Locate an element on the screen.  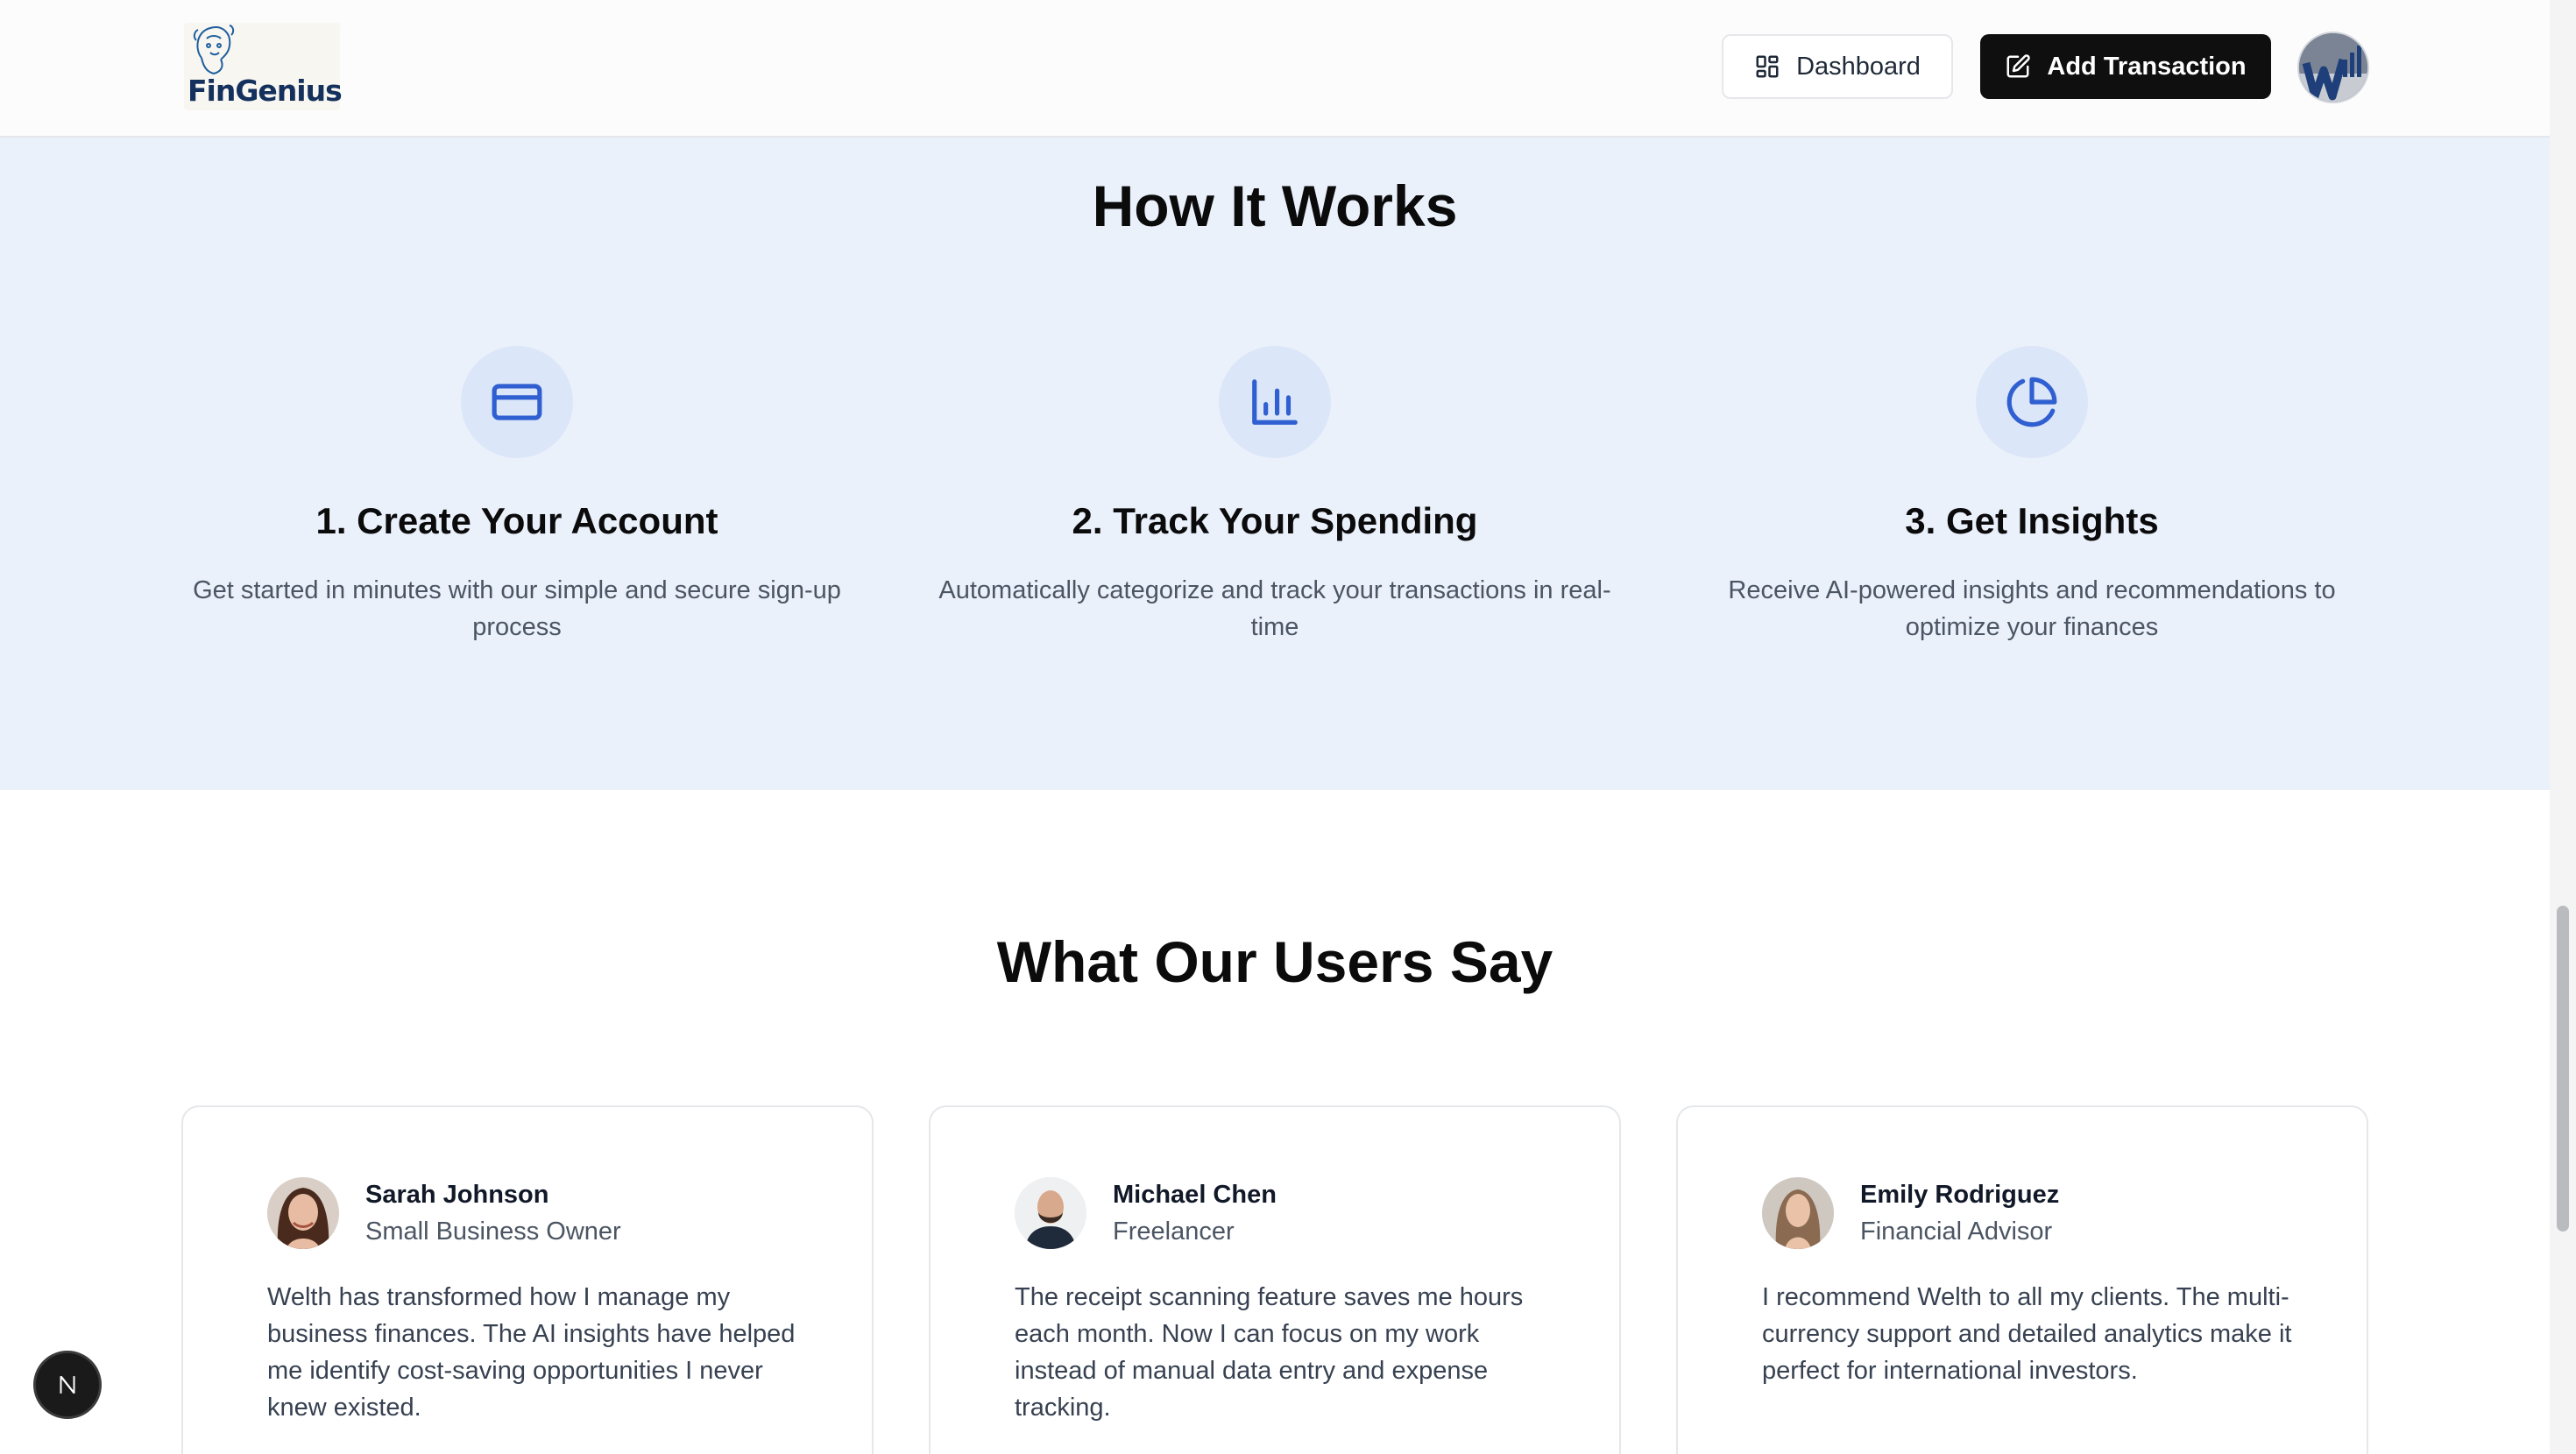
michael-avatar-image is located at coordinates (1050, 1213).